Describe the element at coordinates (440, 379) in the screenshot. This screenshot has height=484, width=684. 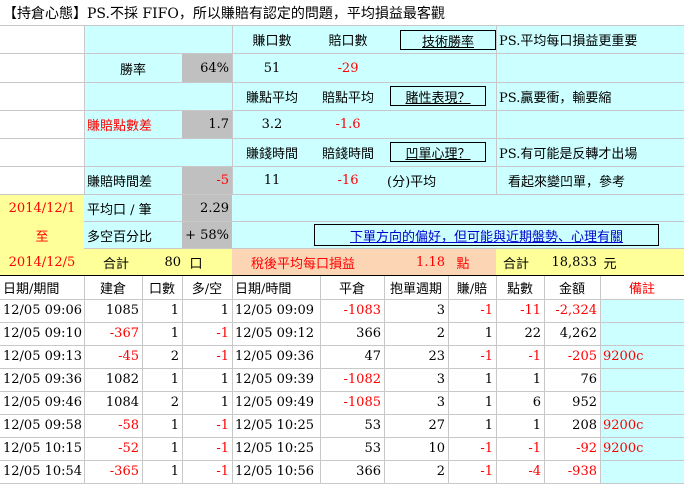
I see `table-cell-hold-period: 3` at that location.